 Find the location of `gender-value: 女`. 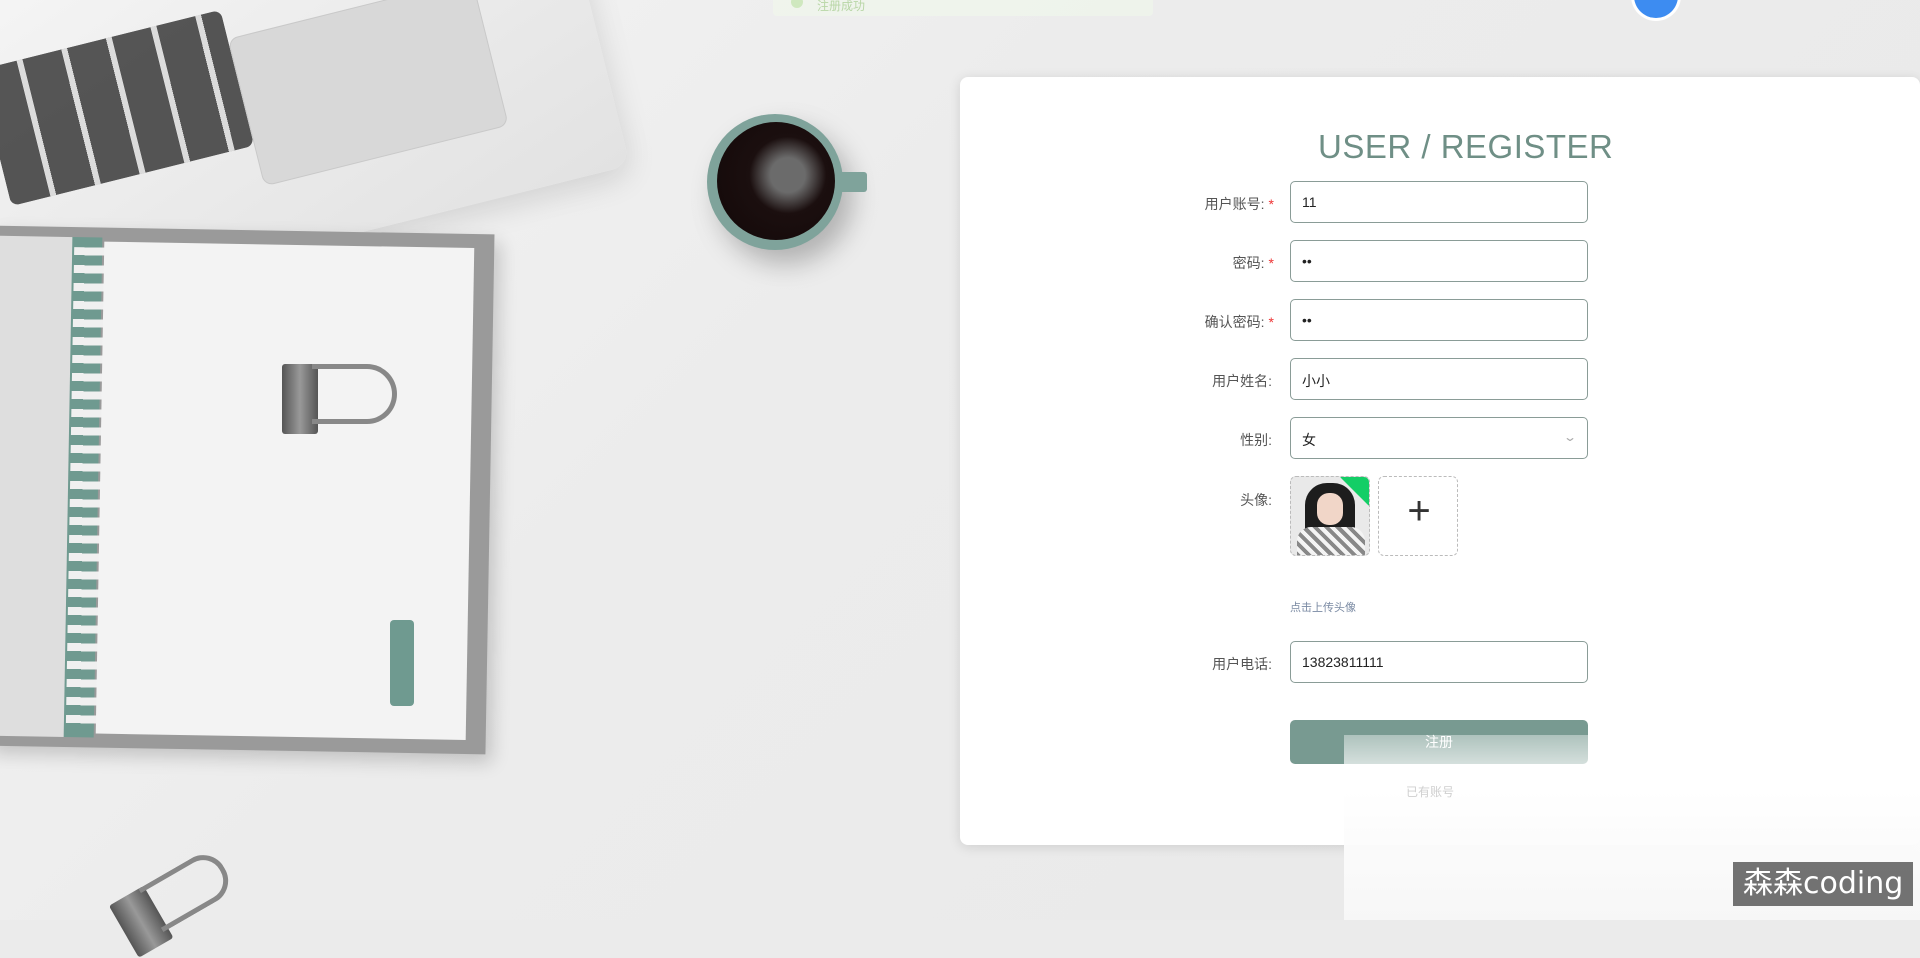

gender-value: 女 is located at coordinates (1309, 440).